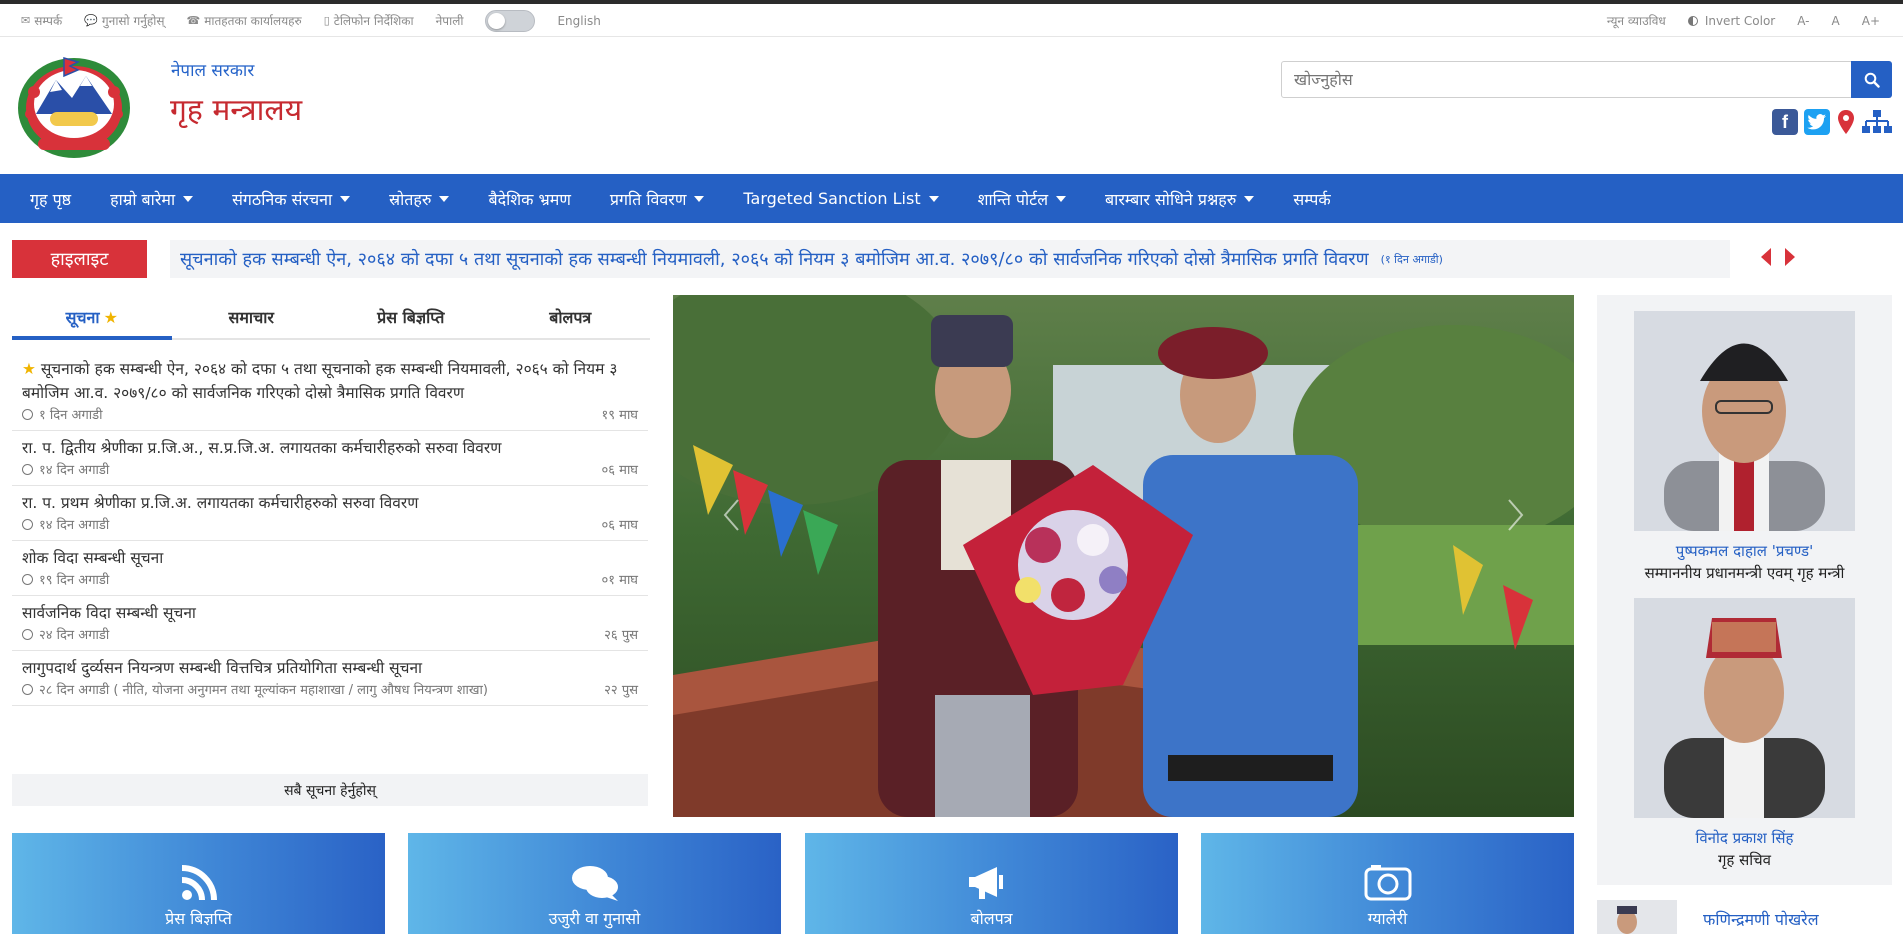  I want to click on official-card-2: विनोद प्रकाश सिंह गृह सचिव, so click(1744, 734).